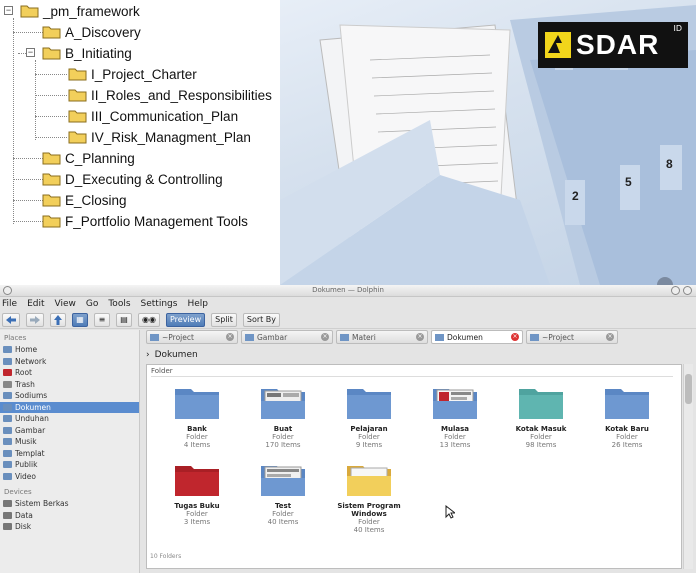 The height and width of the screenshot is (573, 696). I want to click on folder-item: Pelajaran Folder 9 Items, so click(369, 416).